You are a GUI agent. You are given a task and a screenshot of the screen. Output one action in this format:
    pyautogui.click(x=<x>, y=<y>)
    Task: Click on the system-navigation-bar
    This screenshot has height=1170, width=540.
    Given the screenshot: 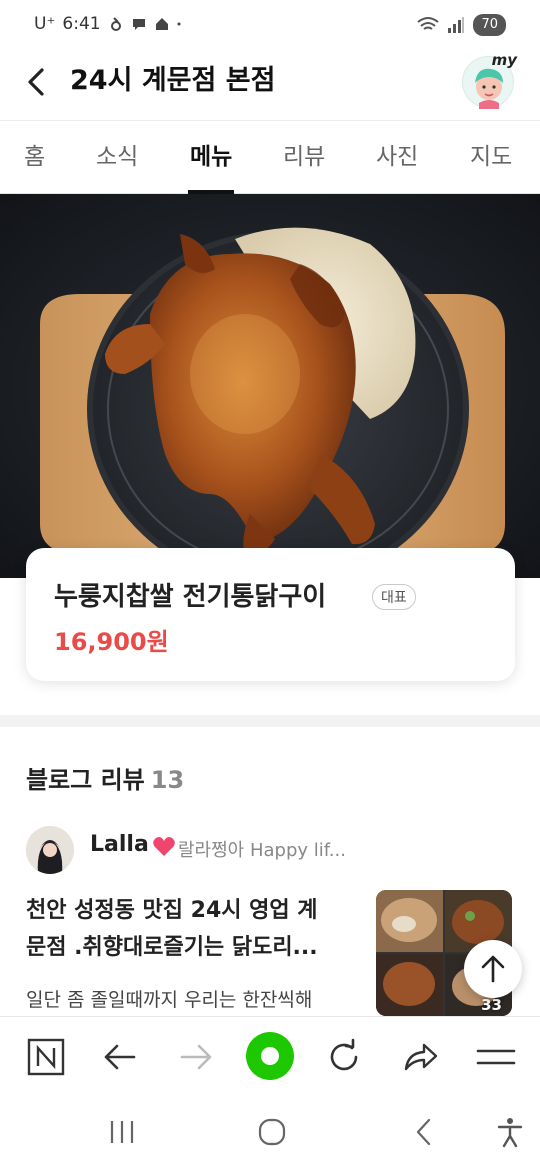 What is the action you would take?
    pyautogui.click(x=270, y=1132)
    